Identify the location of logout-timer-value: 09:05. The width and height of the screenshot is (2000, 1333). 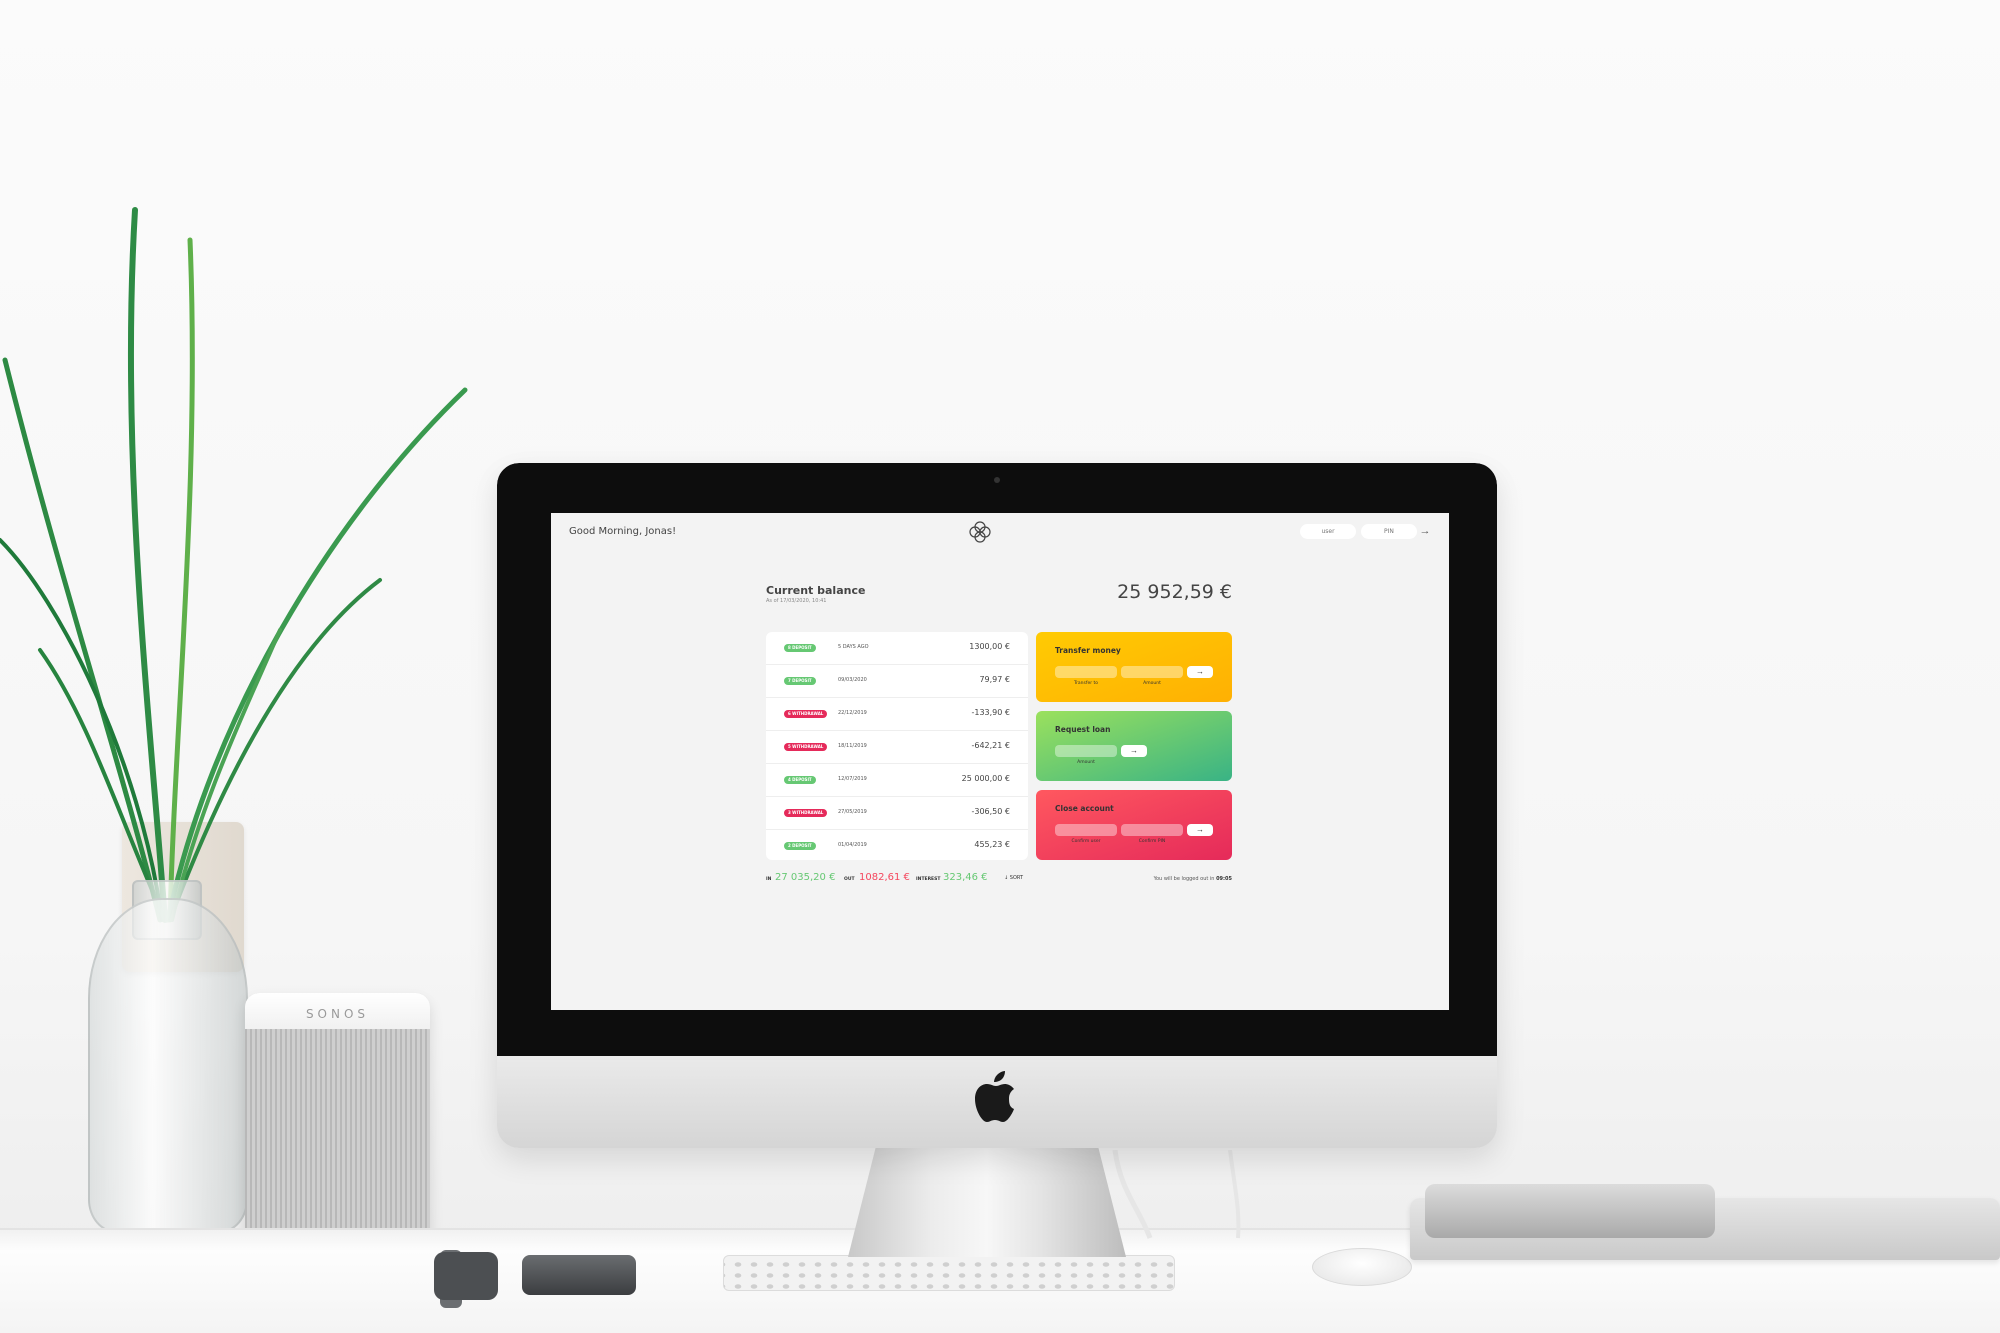
(1224, 879).